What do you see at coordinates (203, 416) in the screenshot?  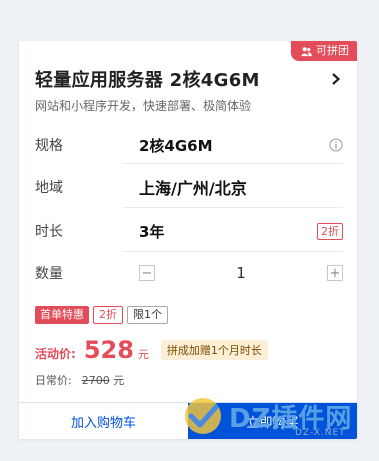 I see `watermark-logo-icon` at bounding box center [203, 416].